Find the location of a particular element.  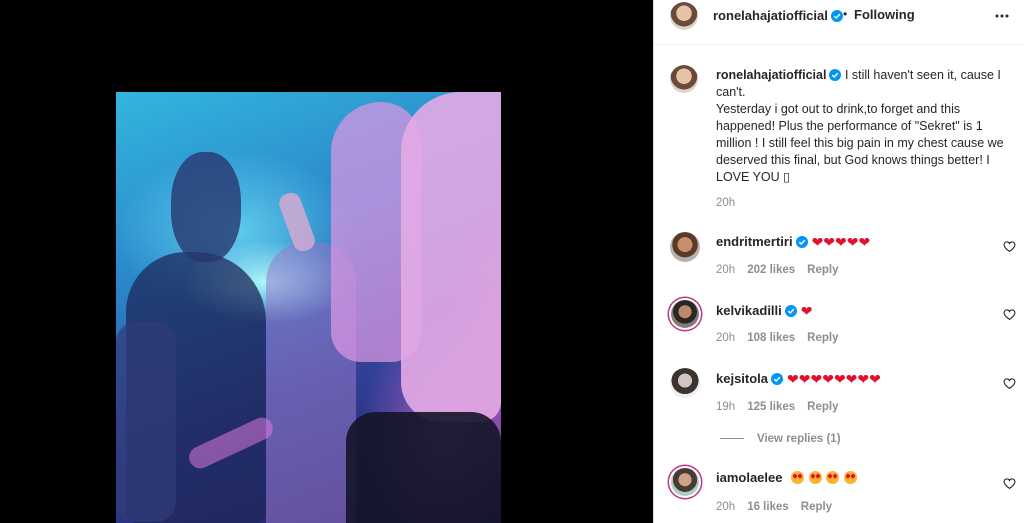

comment-meta: 20h 202 likes Reply is located at coordinates (783, 270).